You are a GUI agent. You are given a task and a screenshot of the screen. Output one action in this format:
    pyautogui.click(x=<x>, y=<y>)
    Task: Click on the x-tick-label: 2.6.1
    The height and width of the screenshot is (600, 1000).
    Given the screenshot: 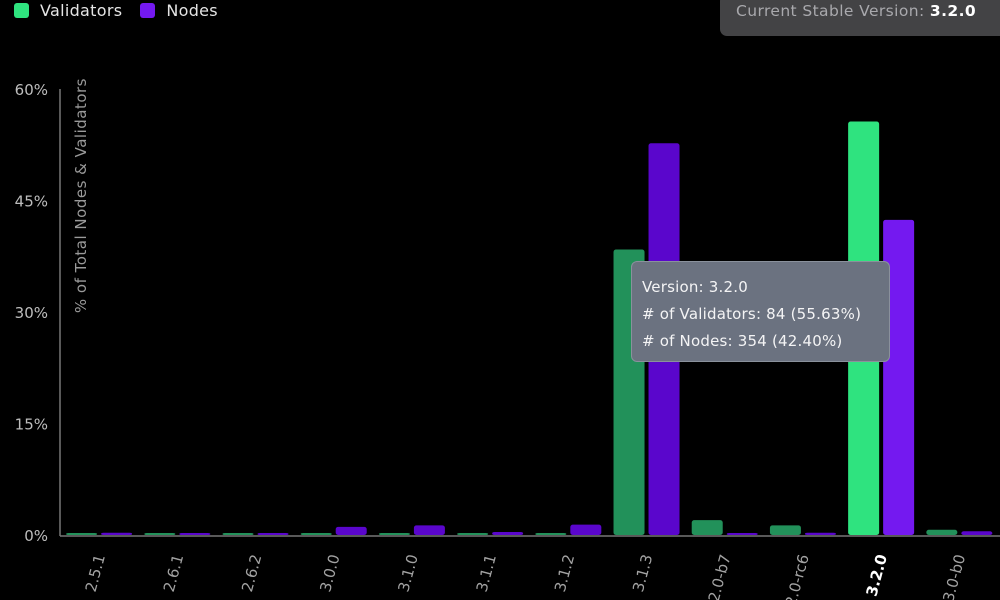 What is the action you would take?
    pyautogui.click(x=173, y=573)
    